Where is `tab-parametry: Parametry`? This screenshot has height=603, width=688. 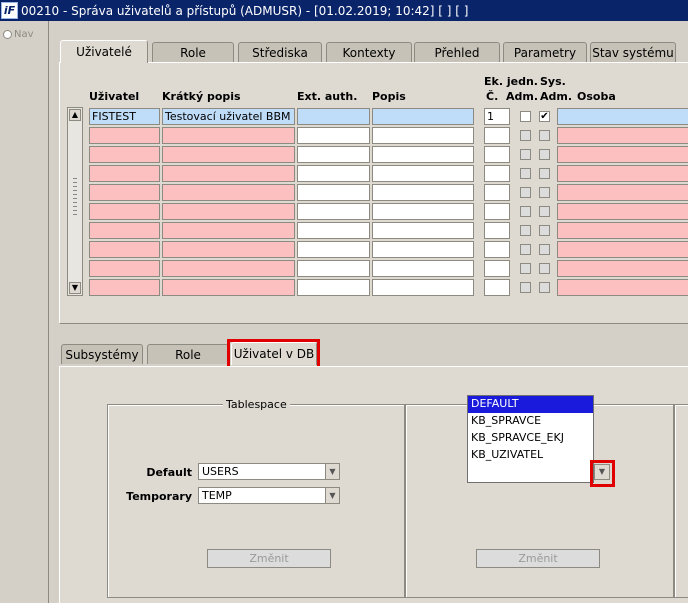 tab-parametry: Parametry is located at coordinates (545, 52).